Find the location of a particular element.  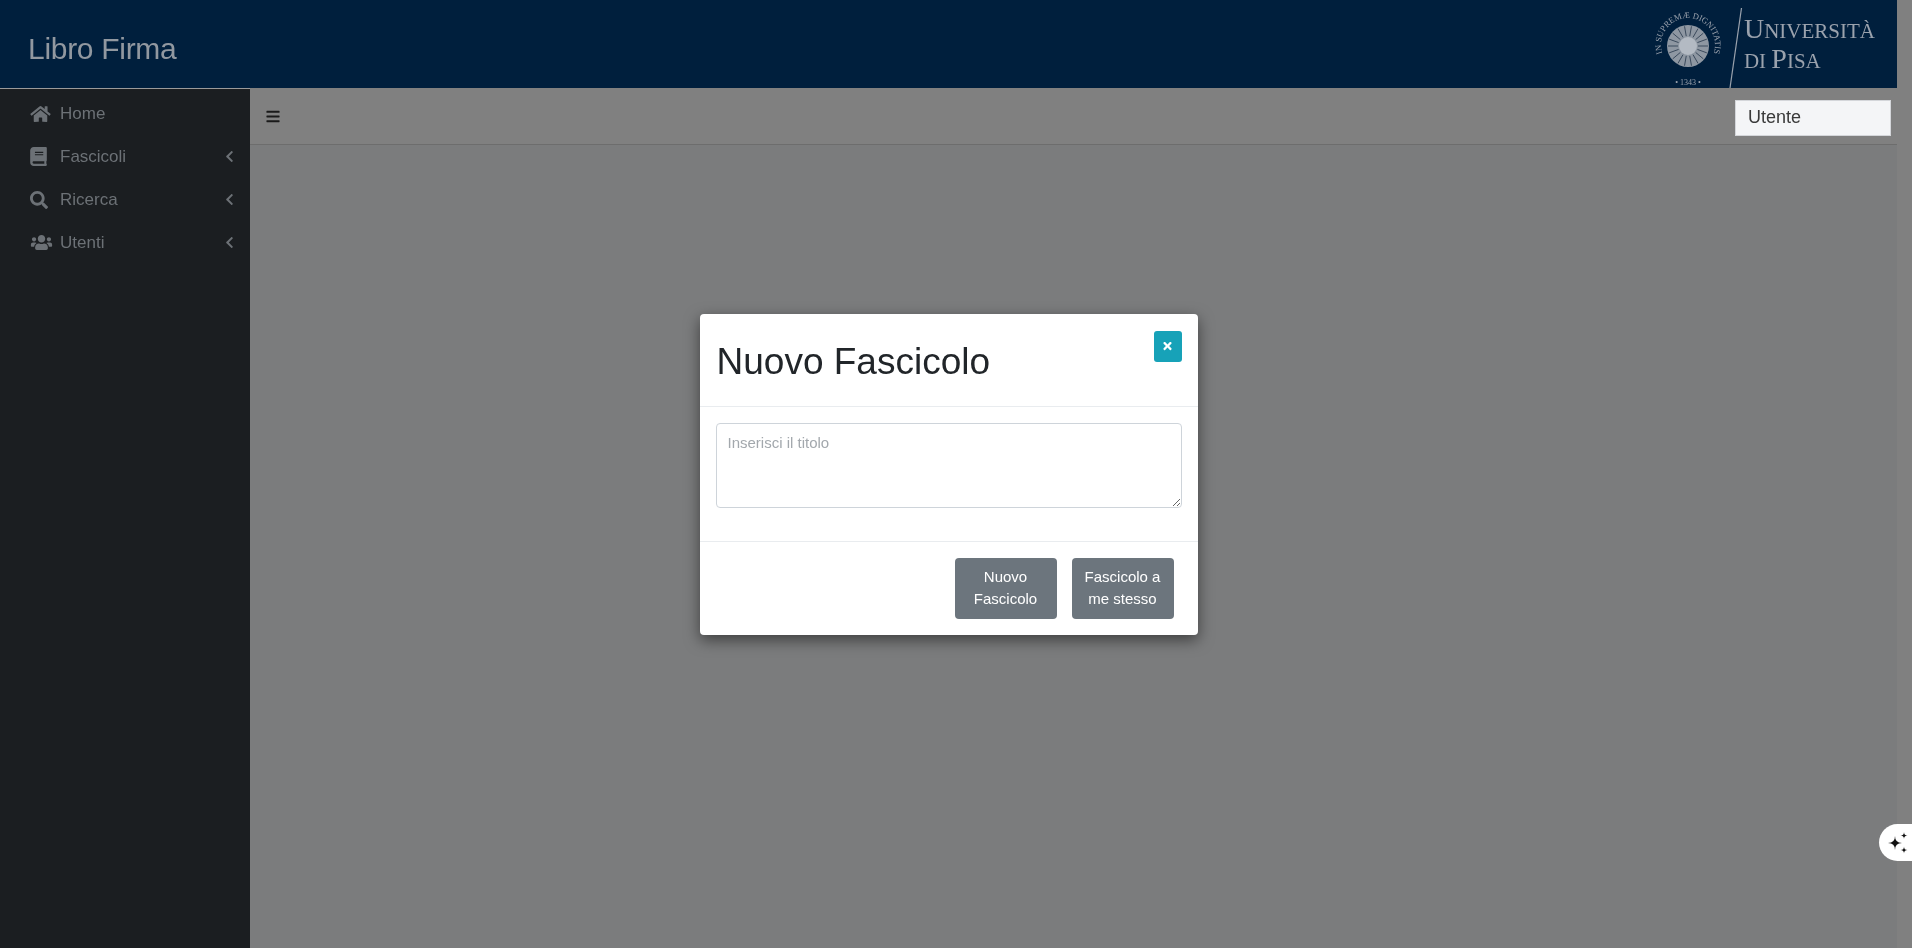

sidebar-link: Fascicoli is located at coordinates (125, 156).